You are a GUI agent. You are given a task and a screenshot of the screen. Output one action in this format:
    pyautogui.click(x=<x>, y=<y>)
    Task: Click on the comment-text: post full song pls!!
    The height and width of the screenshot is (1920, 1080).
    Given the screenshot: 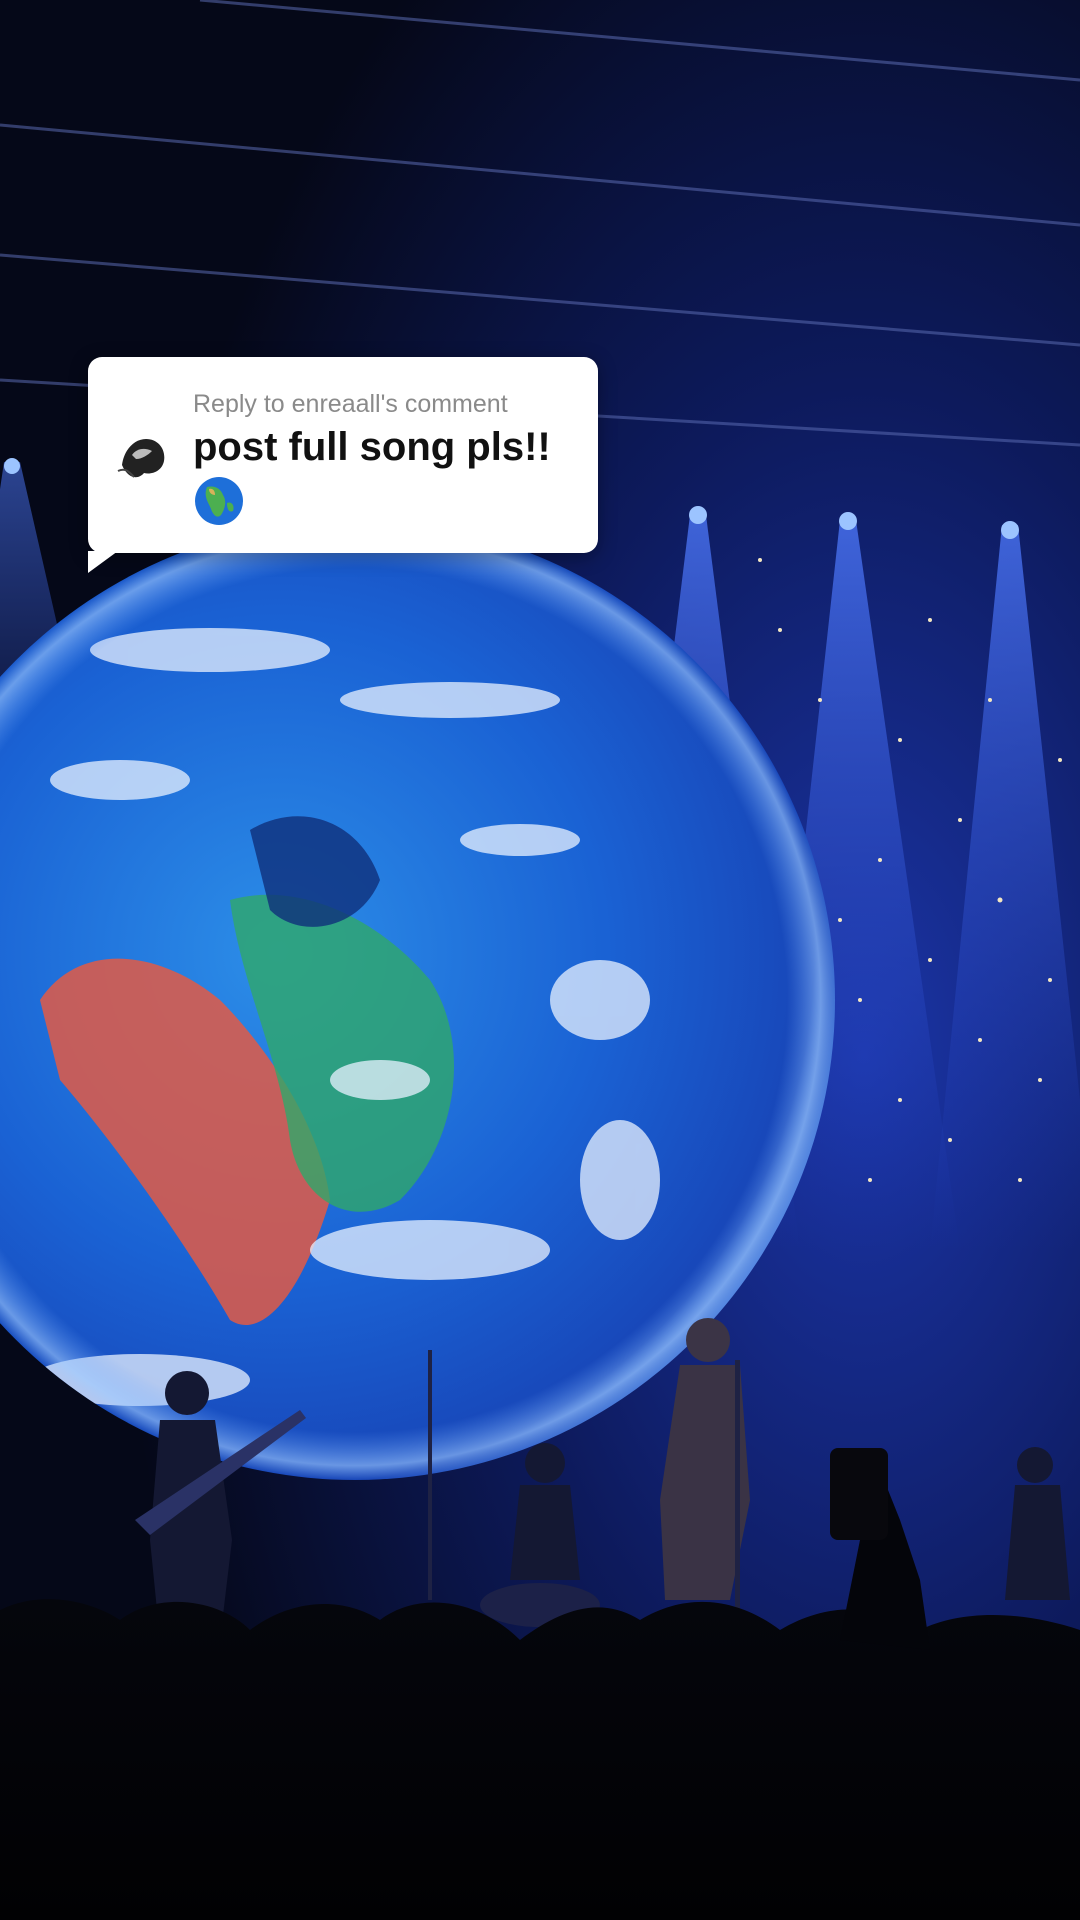 What is the action you would take?
    pyautogui.click(x=372, y=447)
    